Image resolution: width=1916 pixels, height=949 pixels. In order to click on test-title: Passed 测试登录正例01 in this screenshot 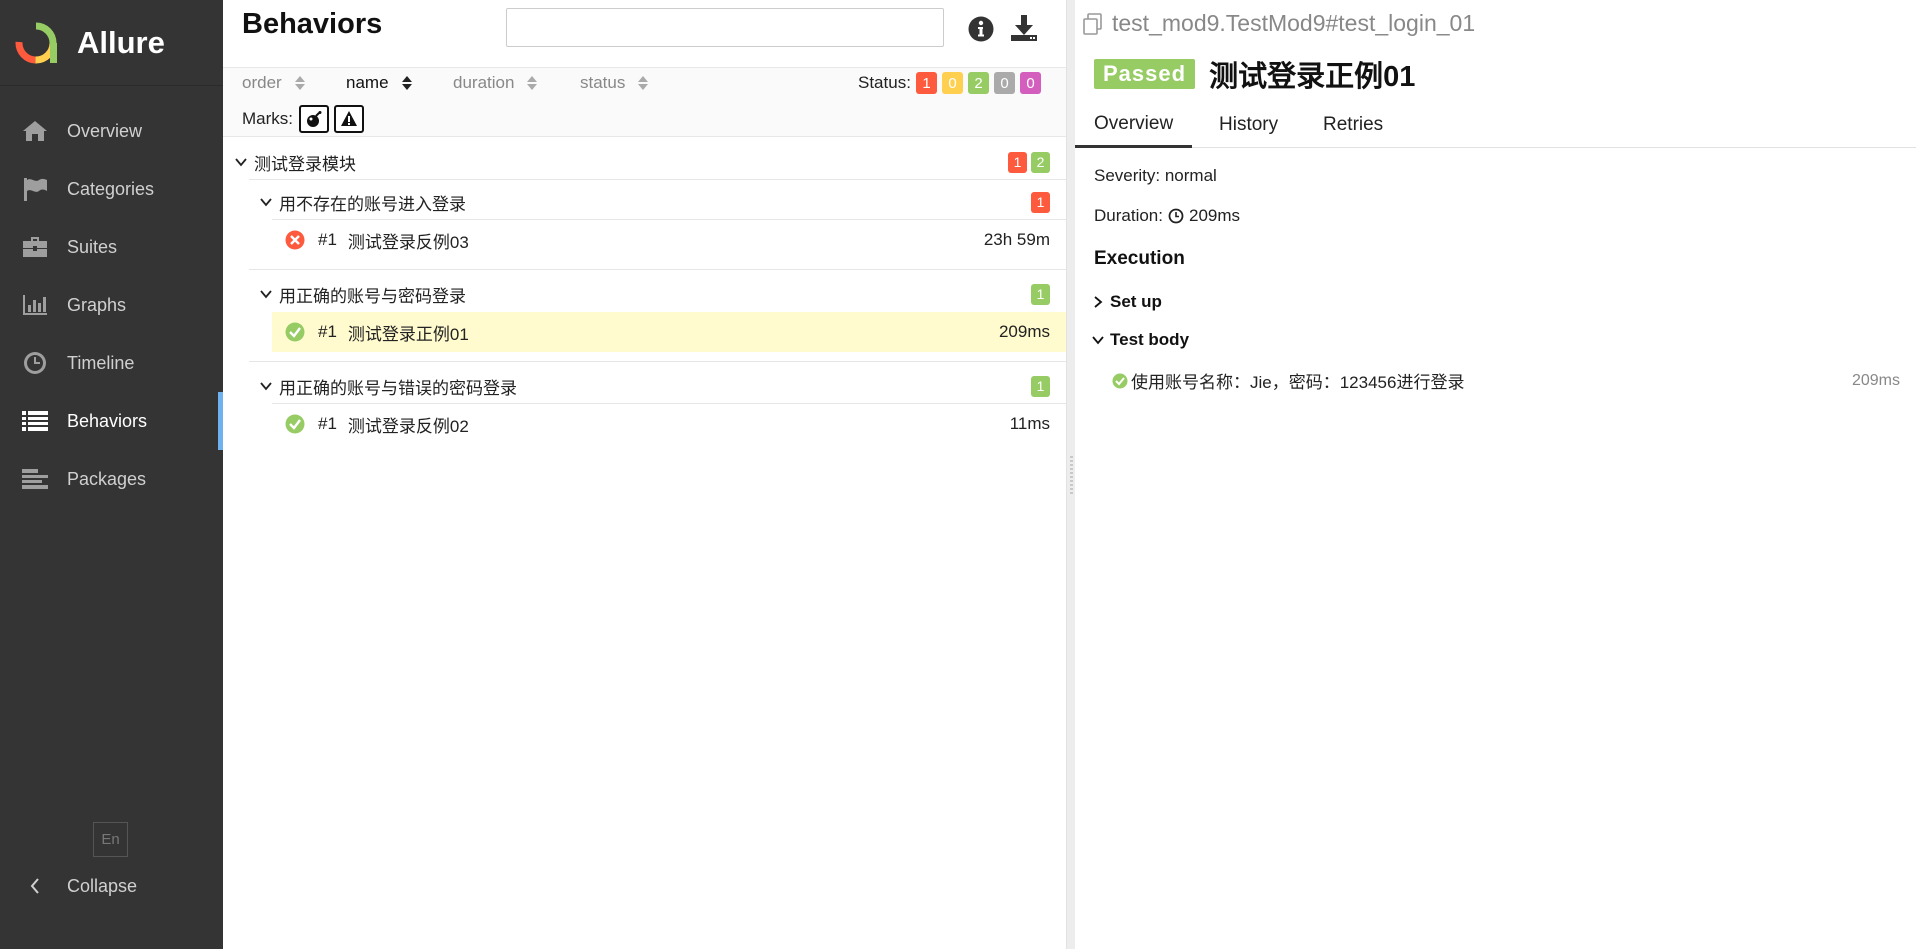, I will do `click(1254, 74)`.